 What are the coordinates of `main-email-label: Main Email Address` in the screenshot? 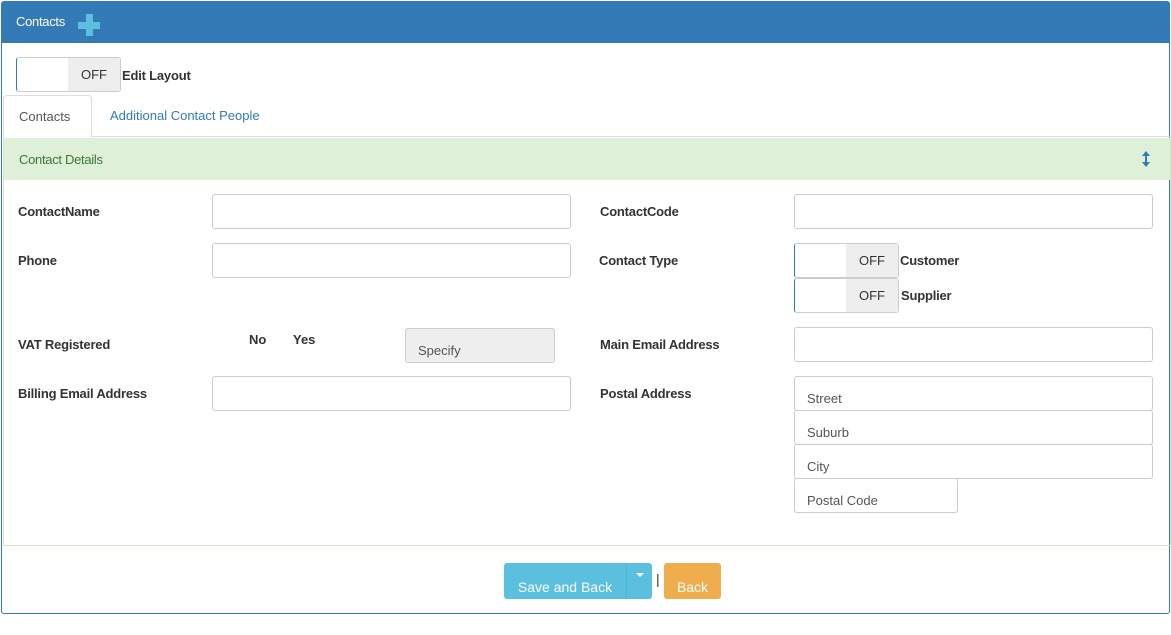 It's located at (660, 344).